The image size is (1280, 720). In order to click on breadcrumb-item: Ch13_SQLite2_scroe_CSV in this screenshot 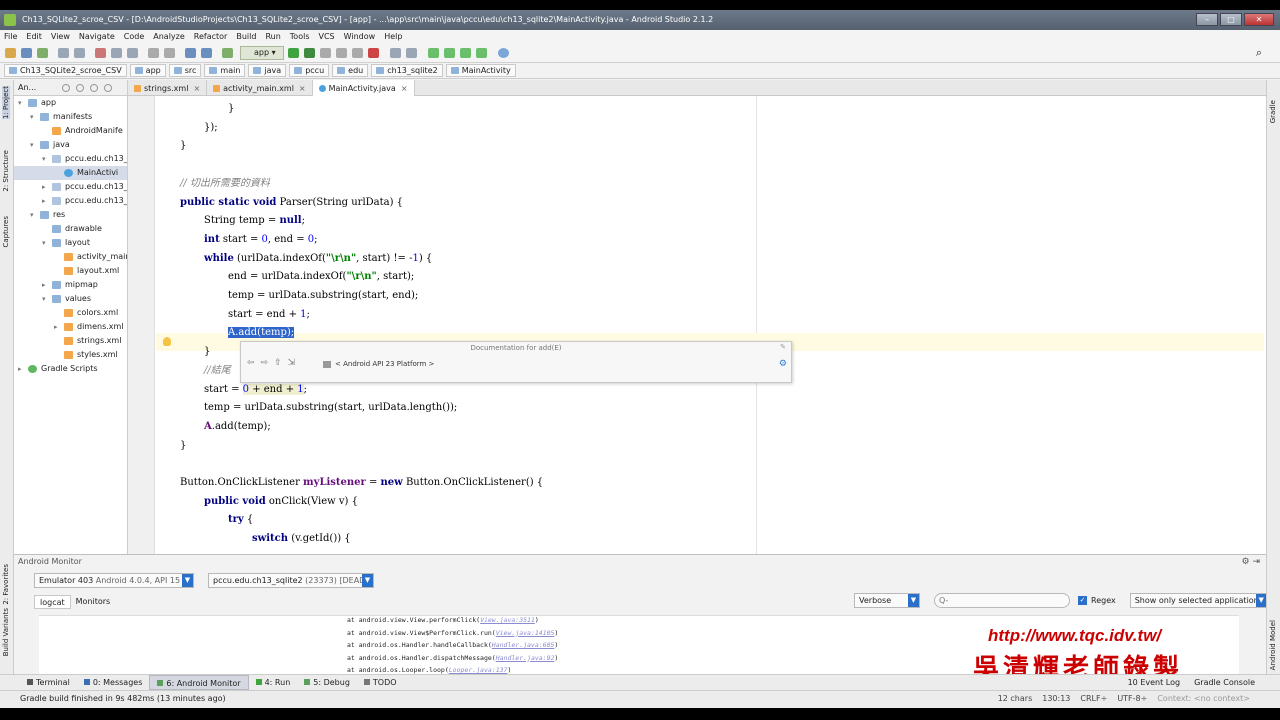, I will do `click(65, 70)`.